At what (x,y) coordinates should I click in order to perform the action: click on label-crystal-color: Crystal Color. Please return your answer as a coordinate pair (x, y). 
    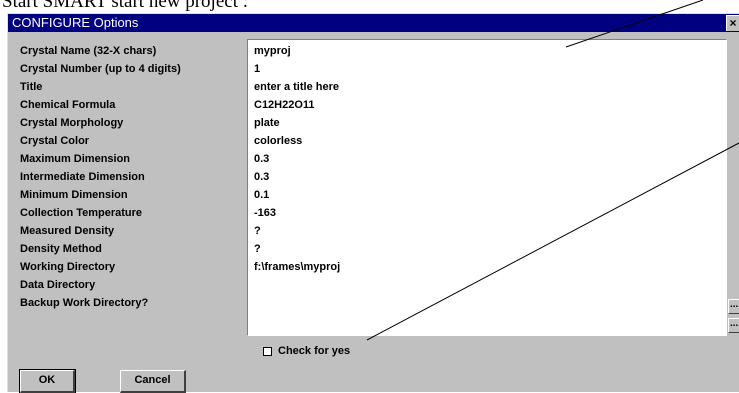
    Looking at the image, I should click on (55, 141).